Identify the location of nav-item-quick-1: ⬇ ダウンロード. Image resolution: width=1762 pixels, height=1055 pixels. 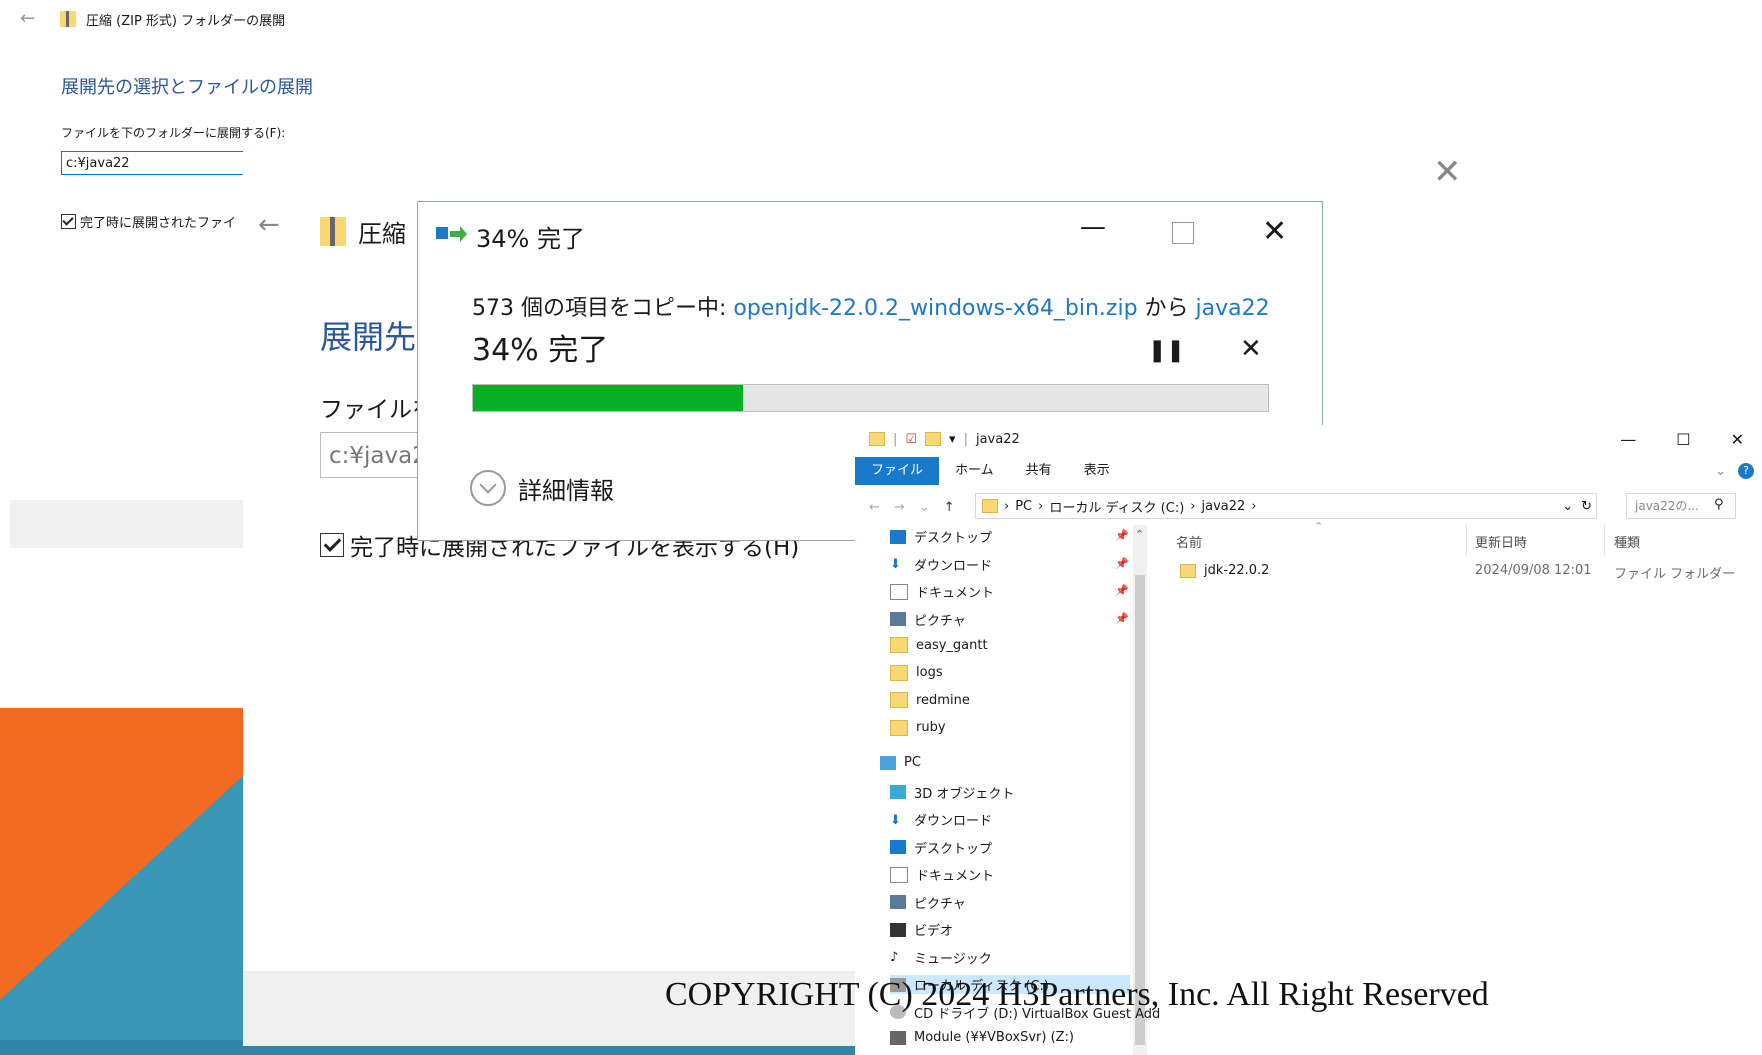
(941, 564).